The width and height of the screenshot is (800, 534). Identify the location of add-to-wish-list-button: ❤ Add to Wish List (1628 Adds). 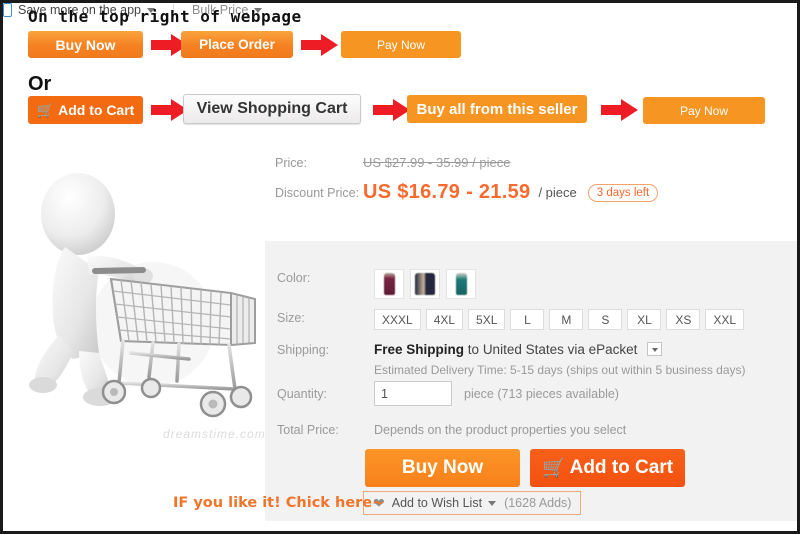
(472, 503).